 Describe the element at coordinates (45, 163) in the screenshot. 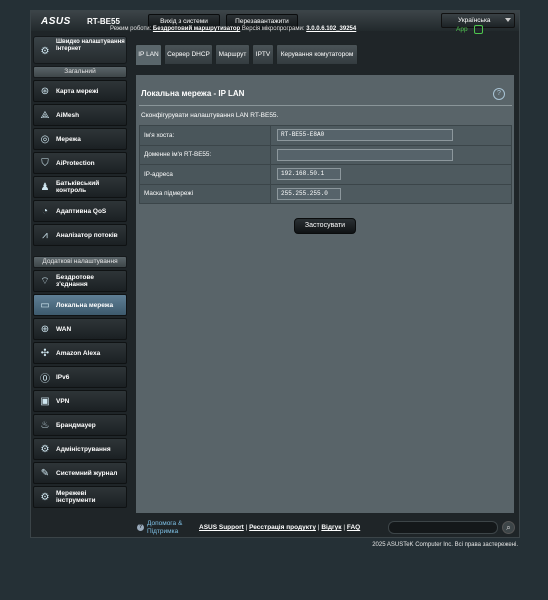

I see `shield-icon: ⛉` at that location.